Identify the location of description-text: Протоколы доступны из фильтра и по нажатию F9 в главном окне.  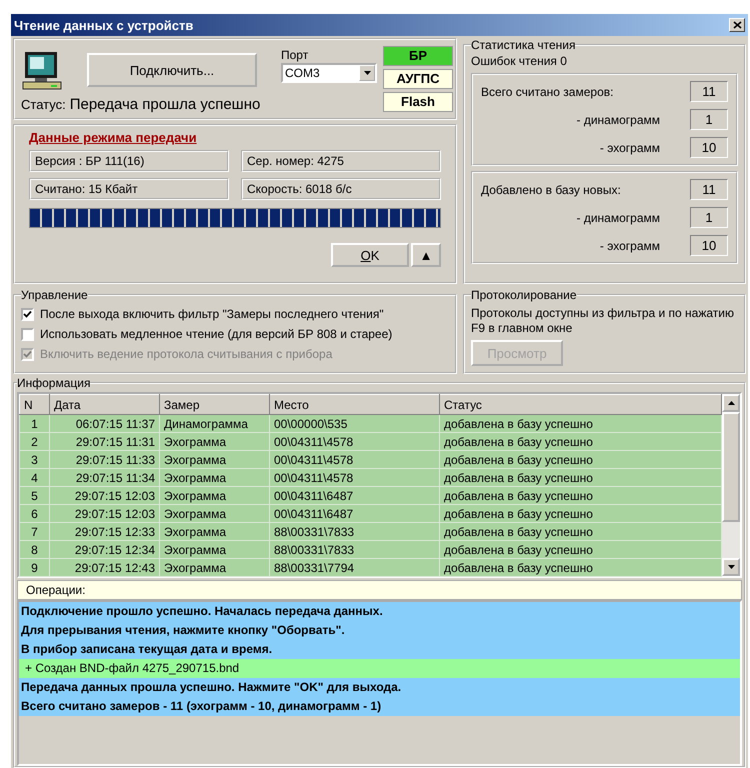
(603, 321).